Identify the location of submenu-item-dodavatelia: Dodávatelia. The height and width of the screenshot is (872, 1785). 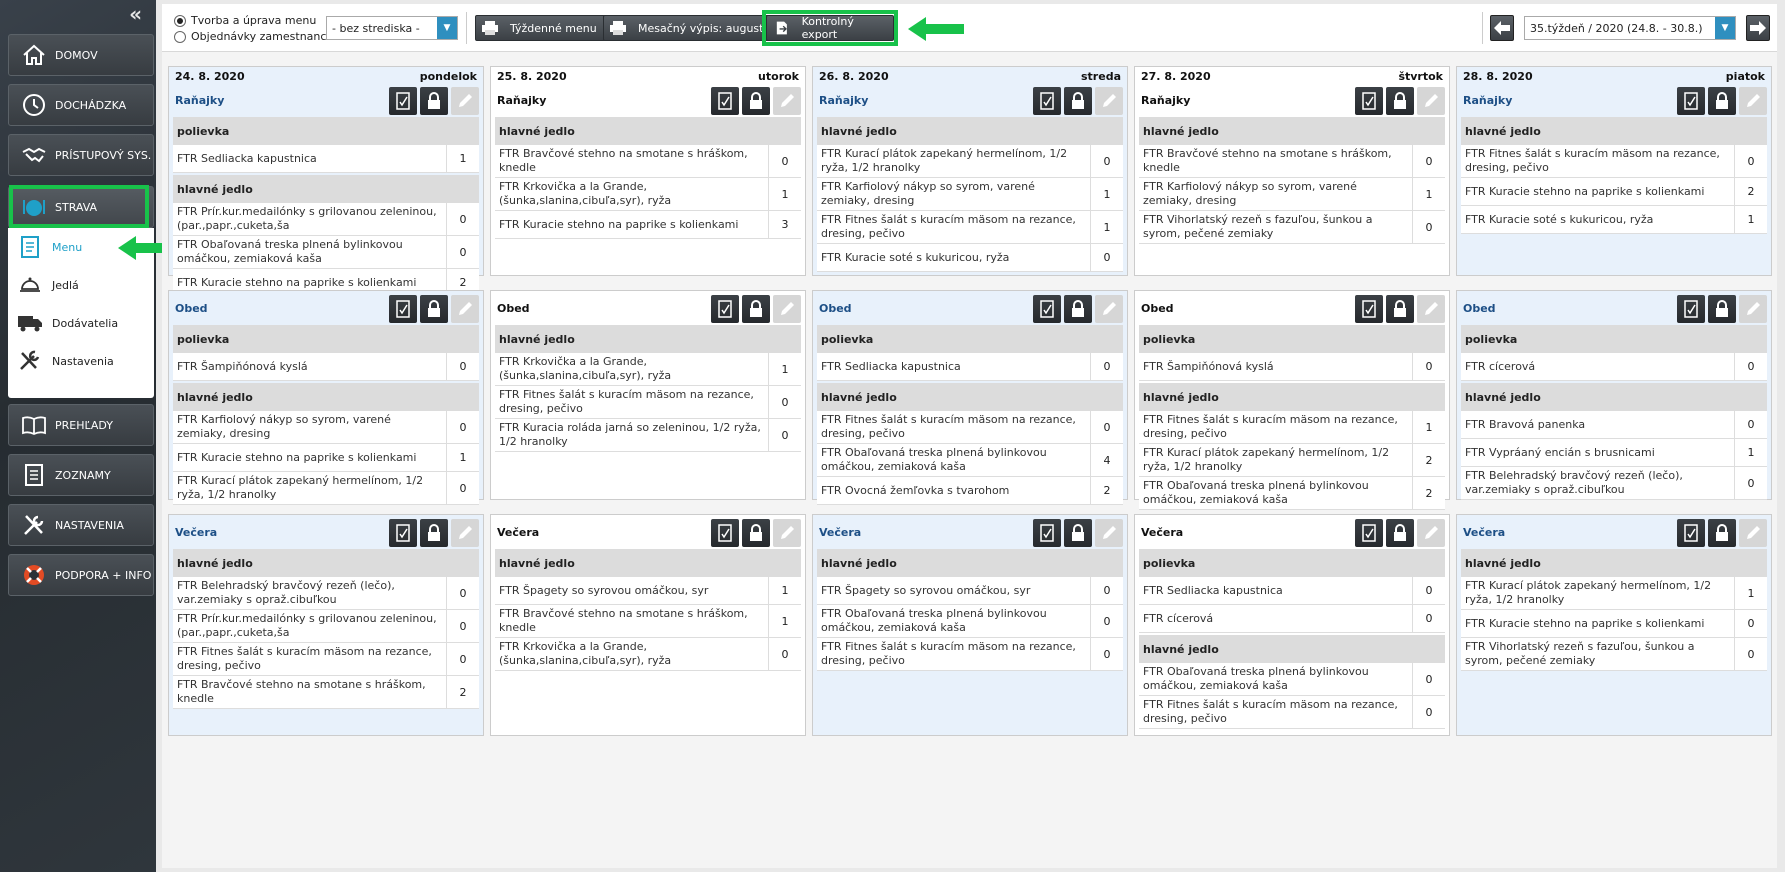
(81, 323).